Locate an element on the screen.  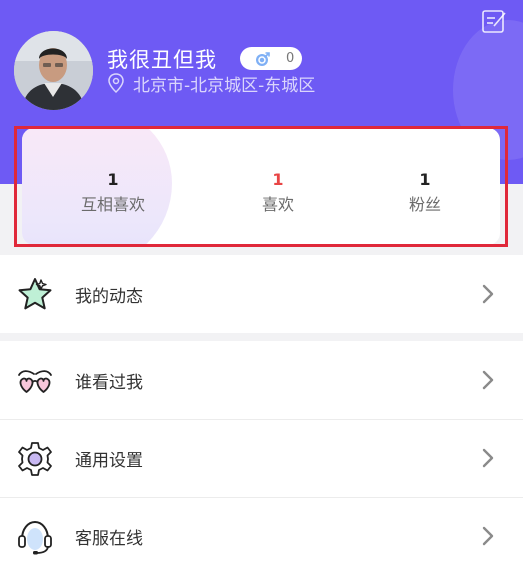
stat-fans: 1 粉丝 is located at coordinates (425, 193).